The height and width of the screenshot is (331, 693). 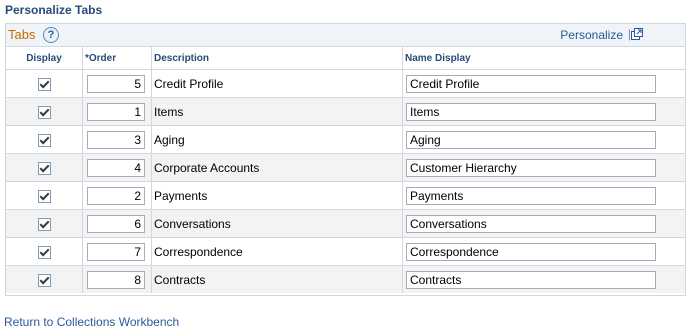 What do you see at coordinates (44, 58) in the screenshot?
I see `column-header-display: Display` at bounding box center [44, 58].